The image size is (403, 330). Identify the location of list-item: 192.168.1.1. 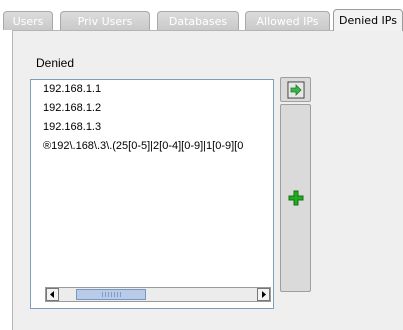
(152, 89).